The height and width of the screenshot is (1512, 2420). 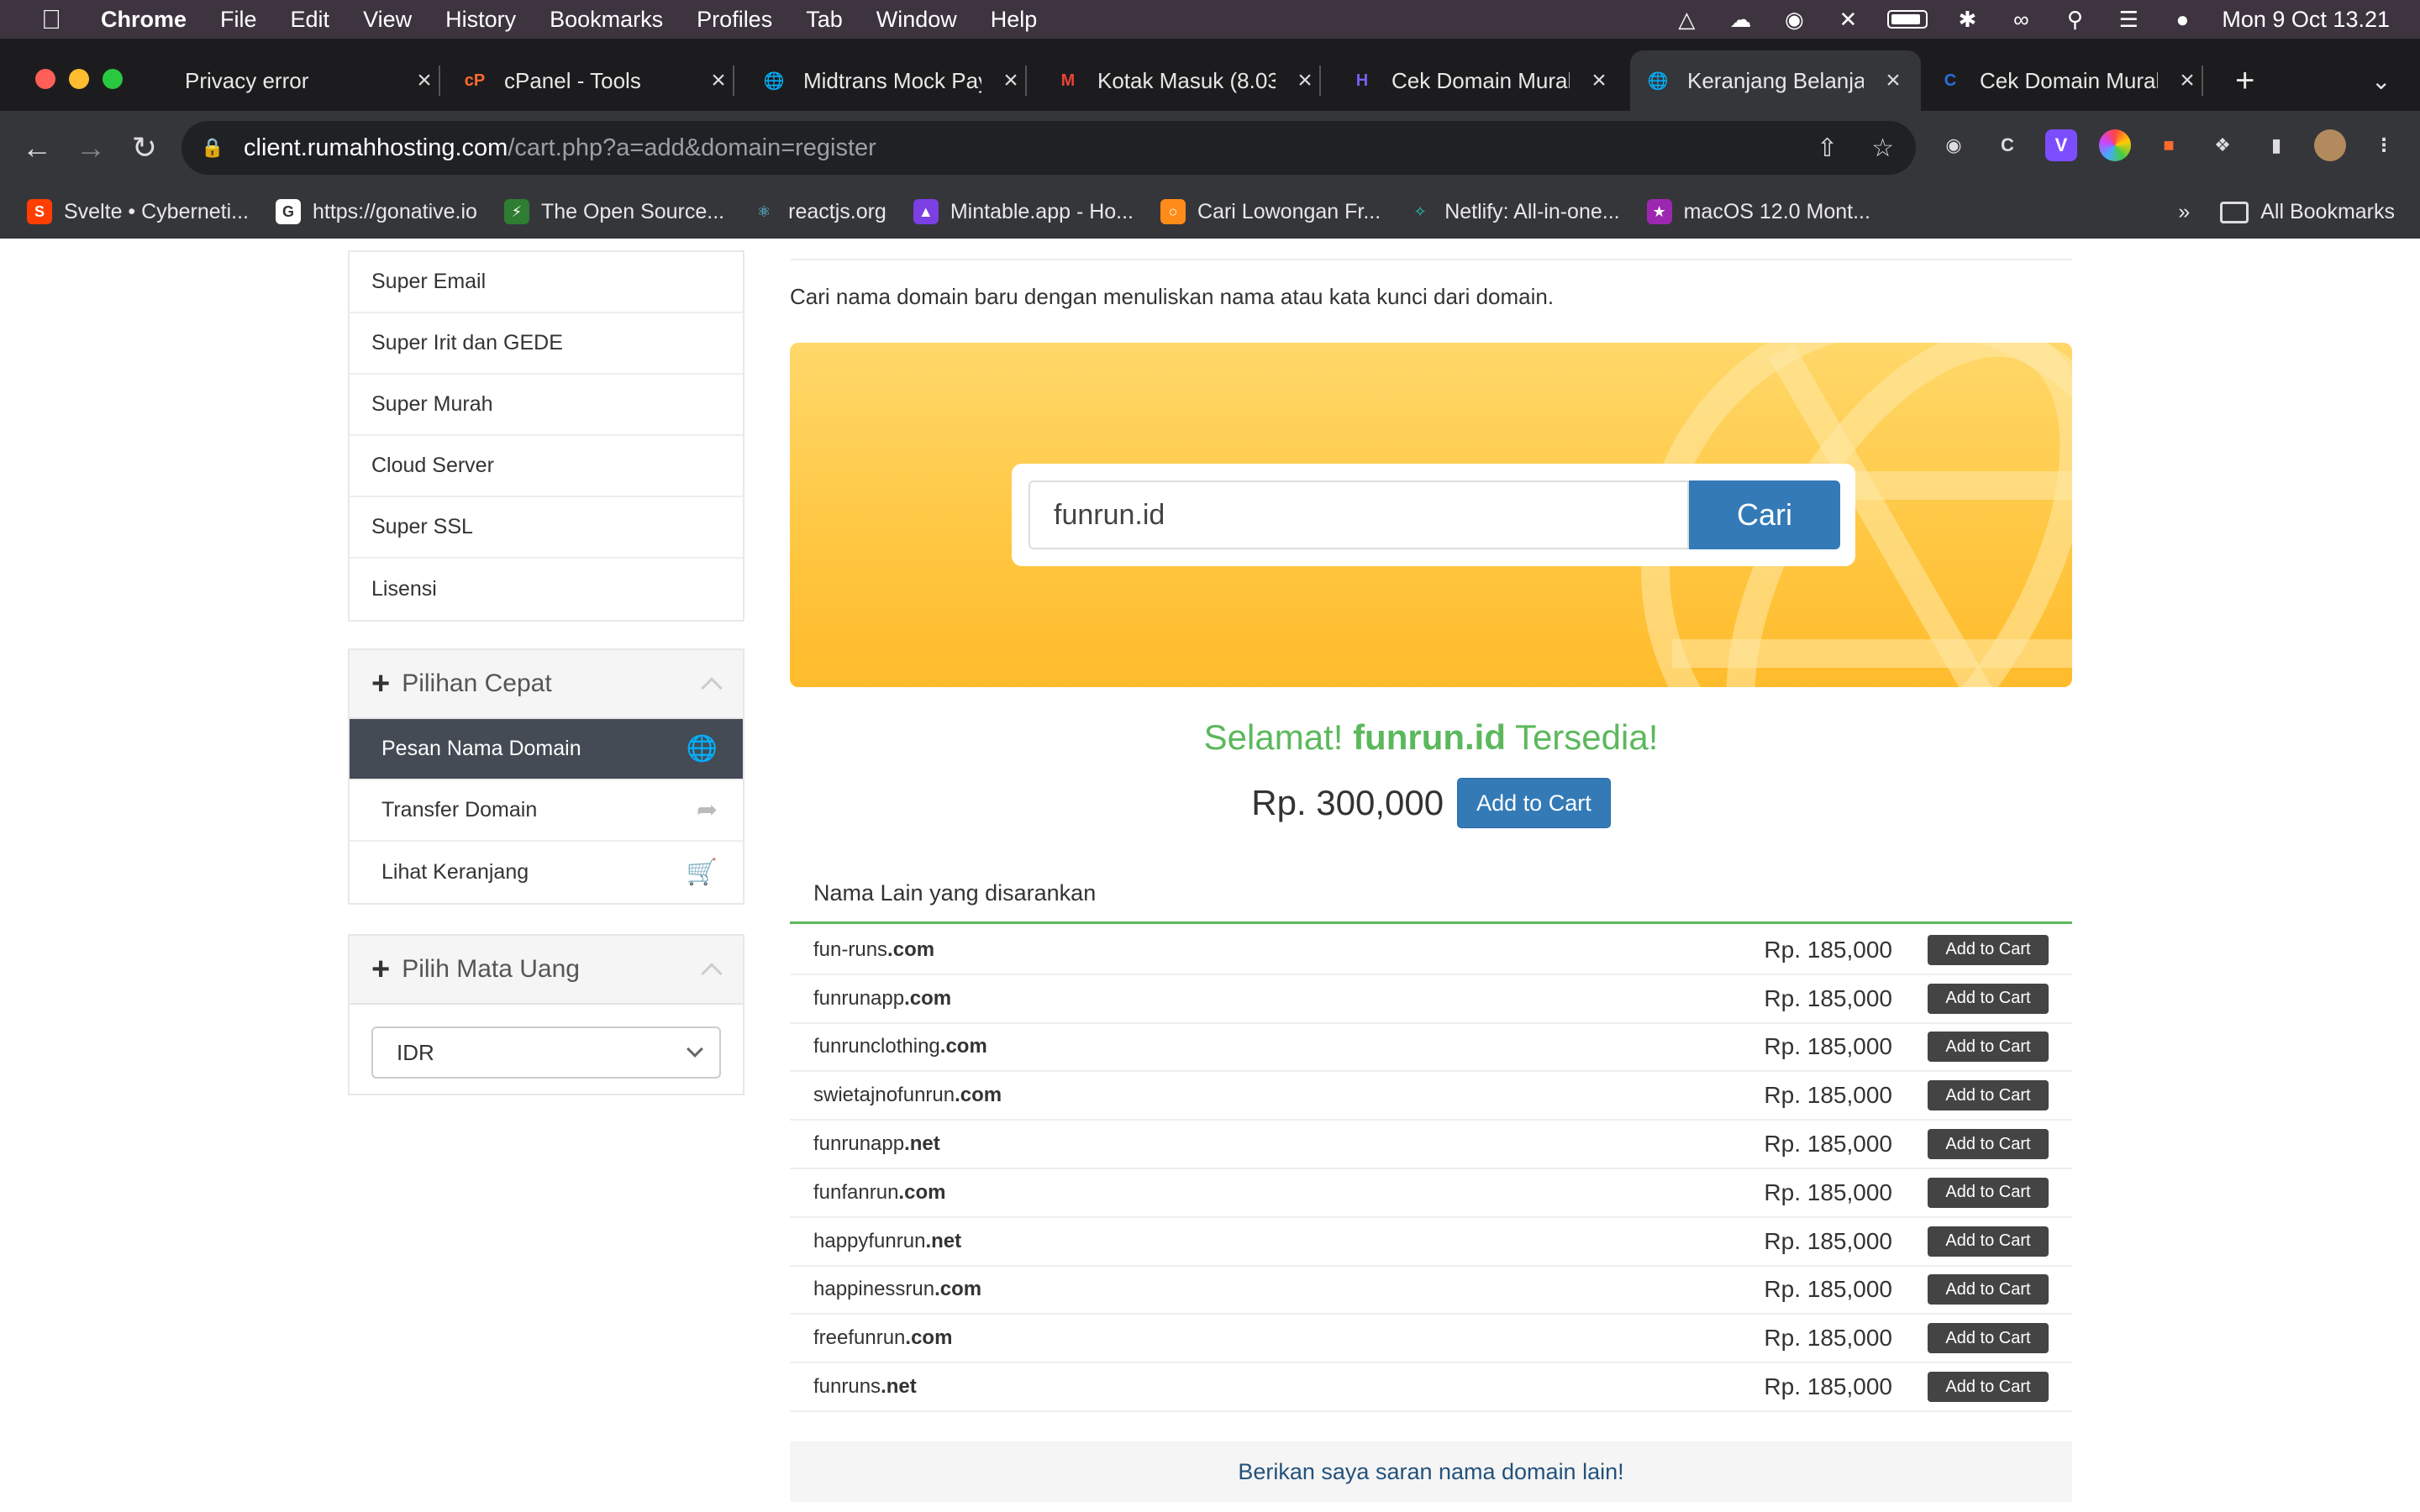 I want to click on search-button: Cari, so click(x=1764, y=514).